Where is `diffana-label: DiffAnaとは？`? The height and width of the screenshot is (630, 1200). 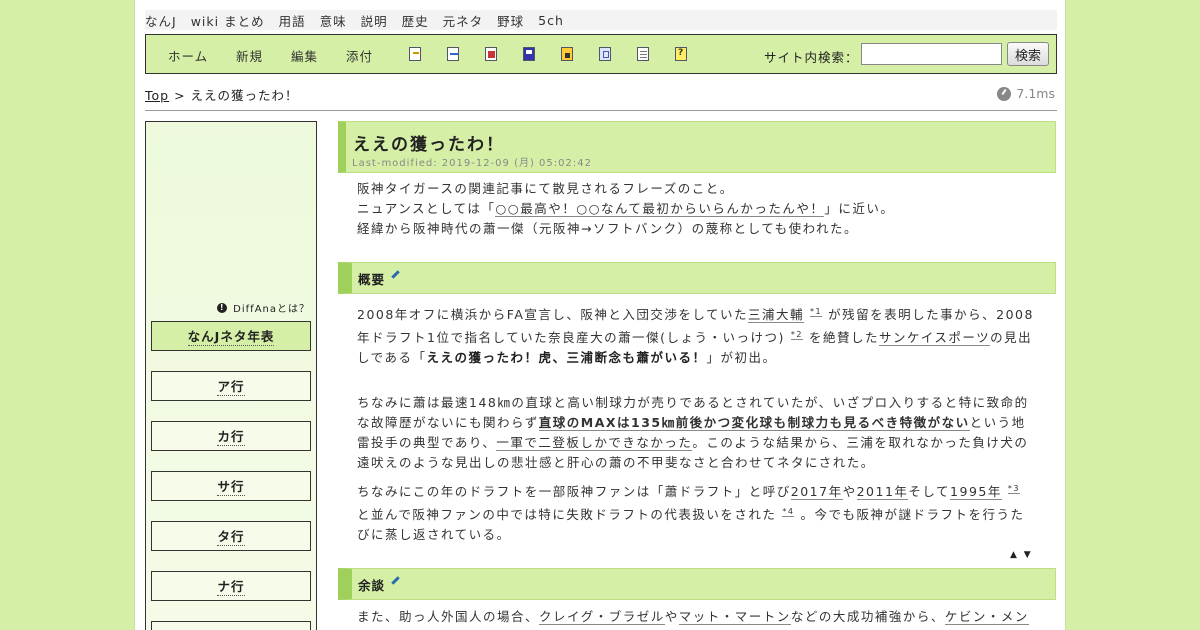
diffana-label: DiffAnaとは？ is located at coordinates (271, 309).